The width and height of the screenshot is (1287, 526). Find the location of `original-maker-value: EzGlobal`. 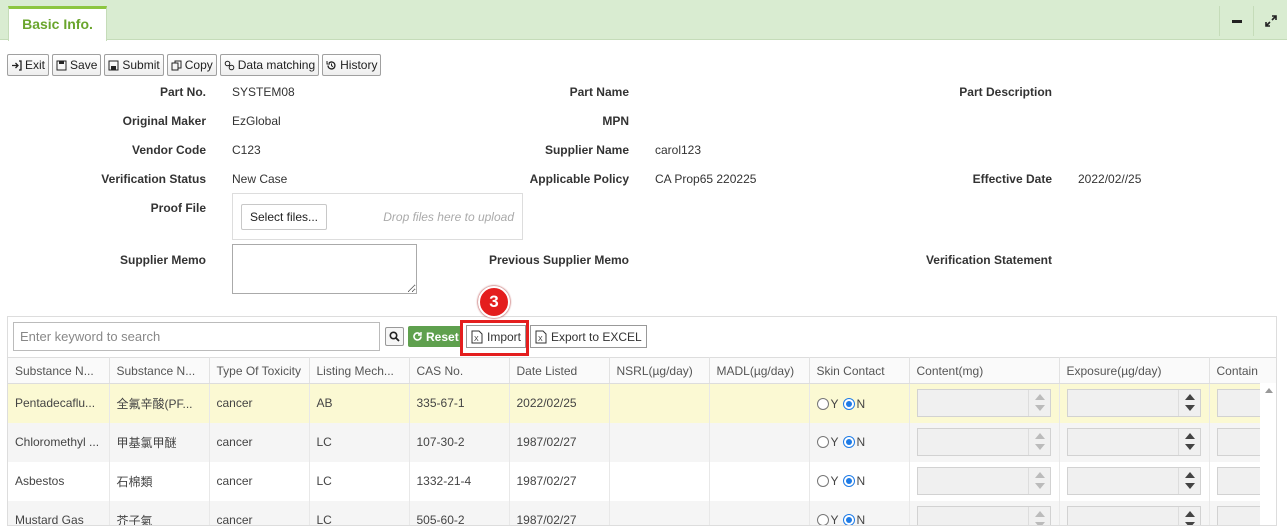

original-maker-value: EzGlobal is located at coordinates (256, 121).